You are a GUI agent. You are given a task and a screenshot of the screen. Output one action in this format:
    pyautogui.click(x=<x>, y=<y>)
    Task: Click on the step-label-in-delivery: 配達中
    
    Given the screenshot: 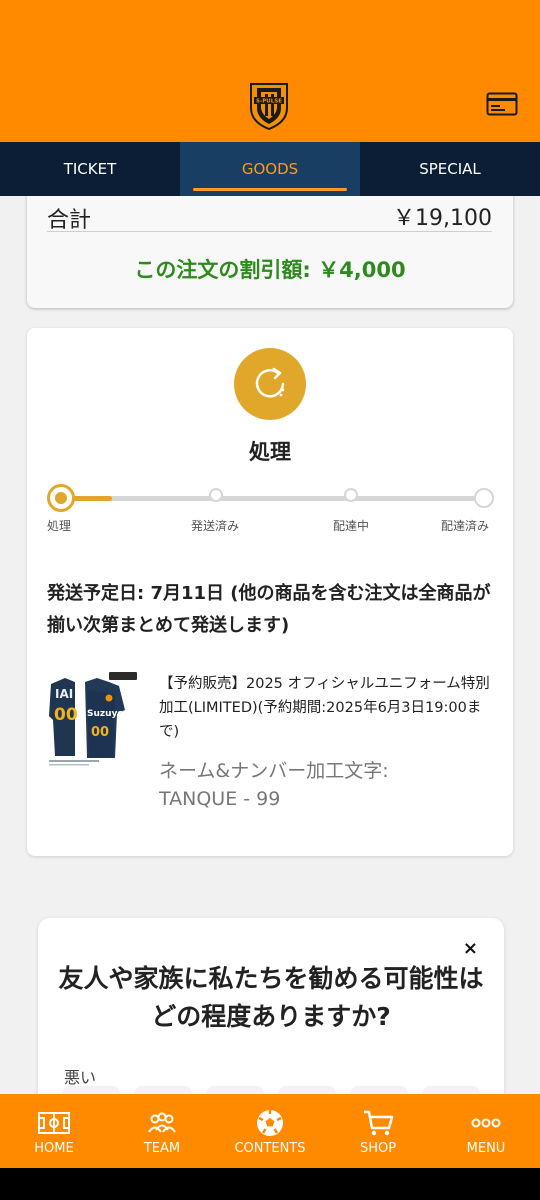 What is the action you would take?
    pyautogui.click(x=351, y=526)
    